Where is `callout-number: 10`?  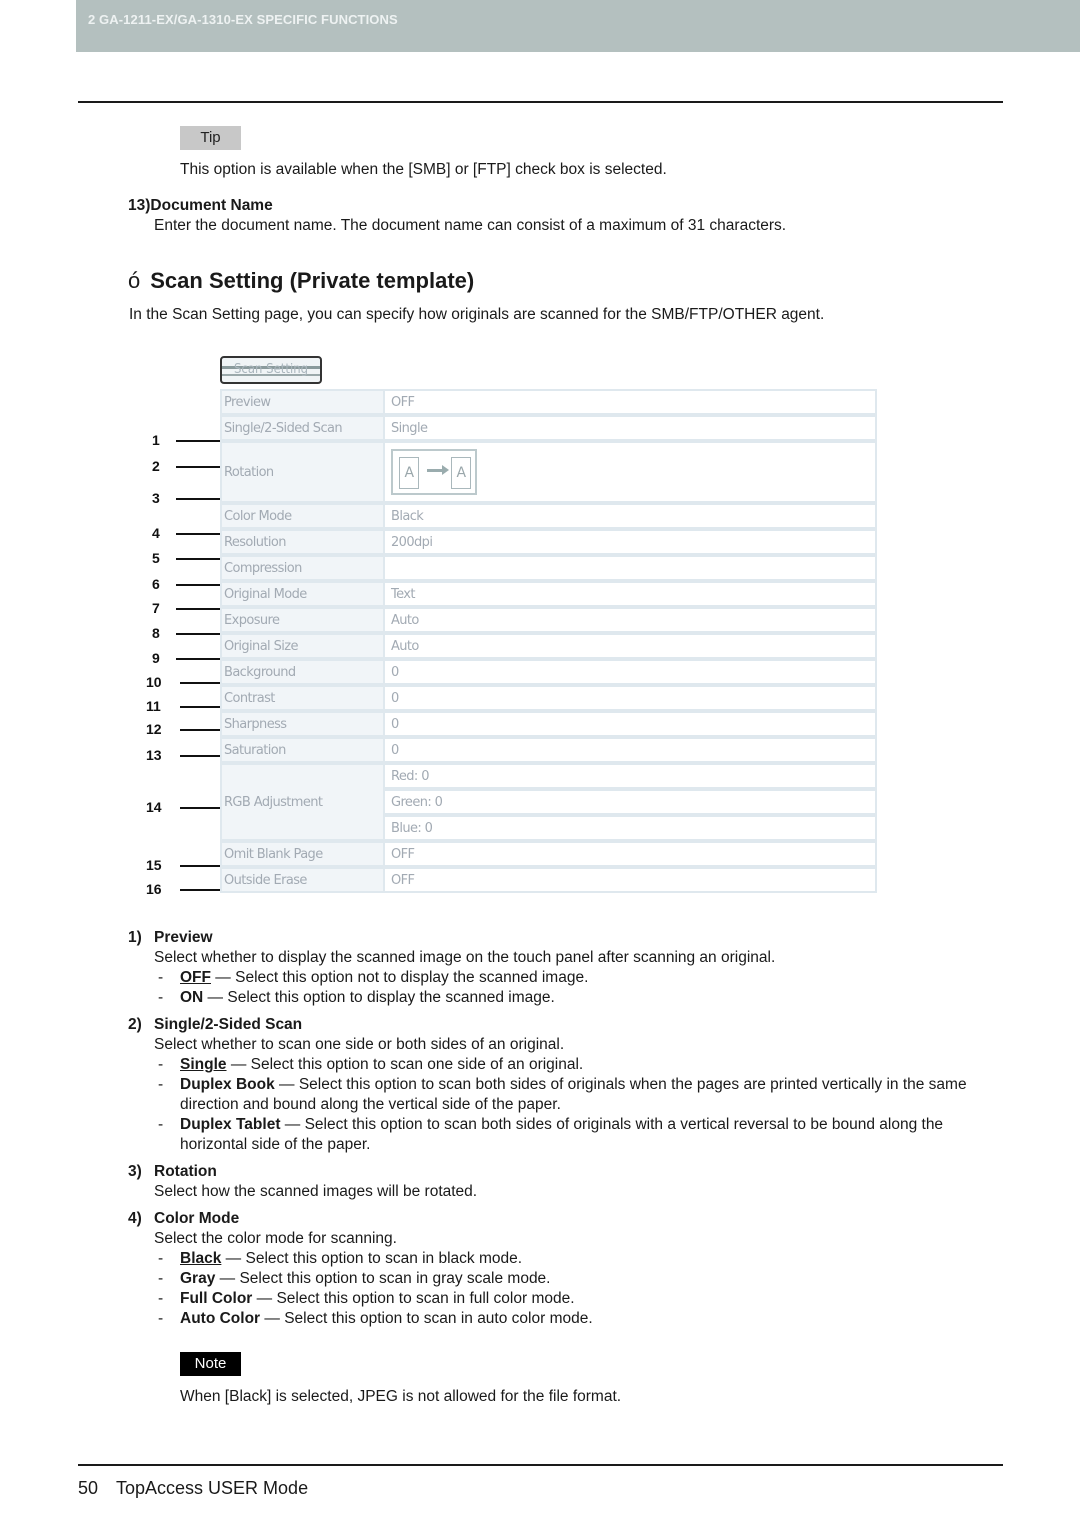 callout-number: 10 is located at coordinates (154, 682).